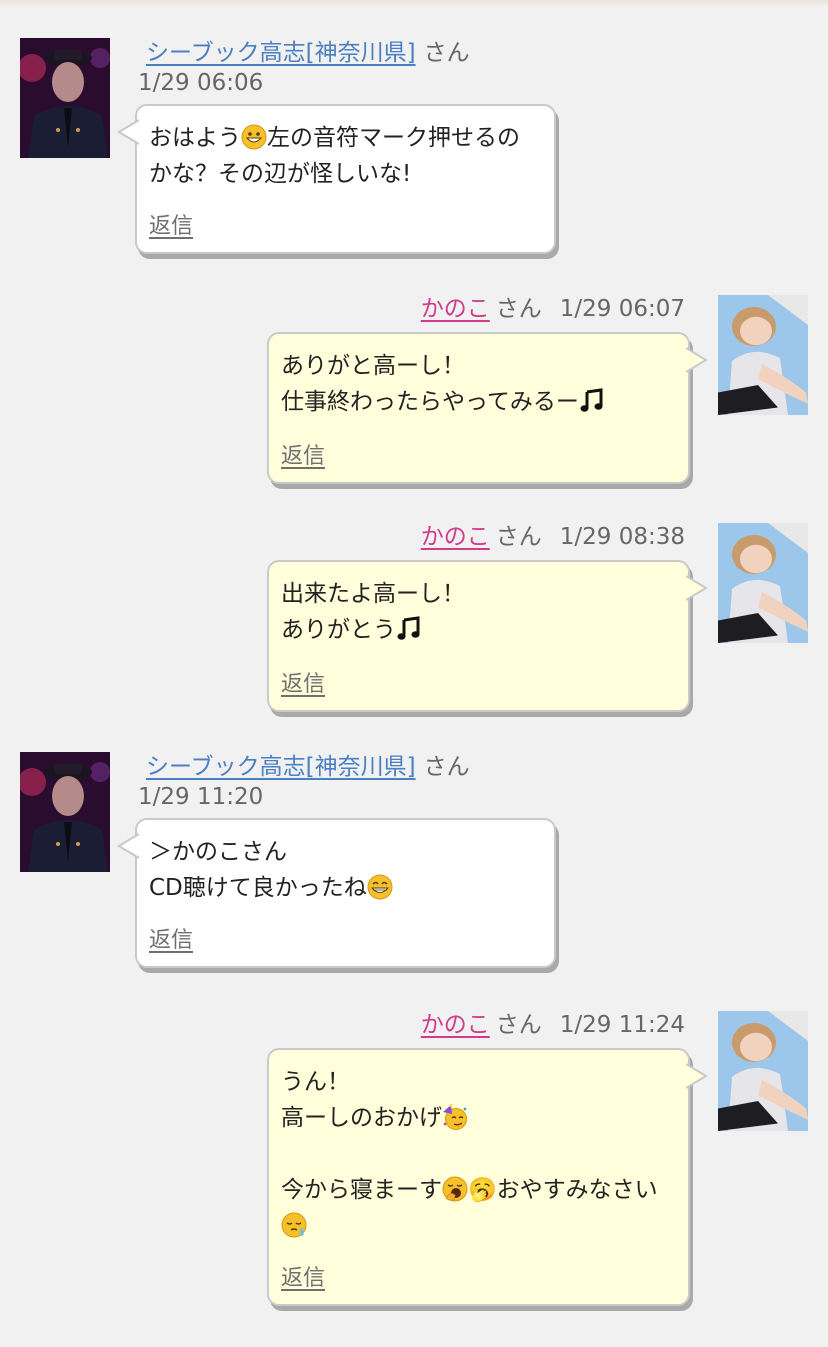  I want to click on message-time: 1/29 11:24, so click(622, 1025).